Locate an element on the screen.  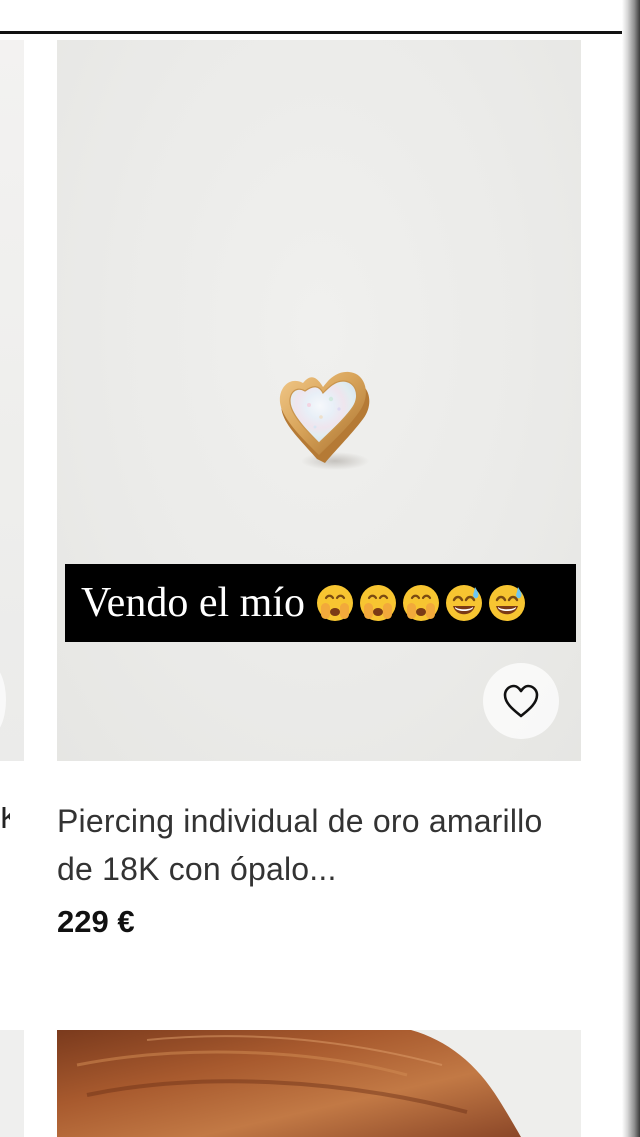
previous-product-title: K is located at coordinates (5, 818).